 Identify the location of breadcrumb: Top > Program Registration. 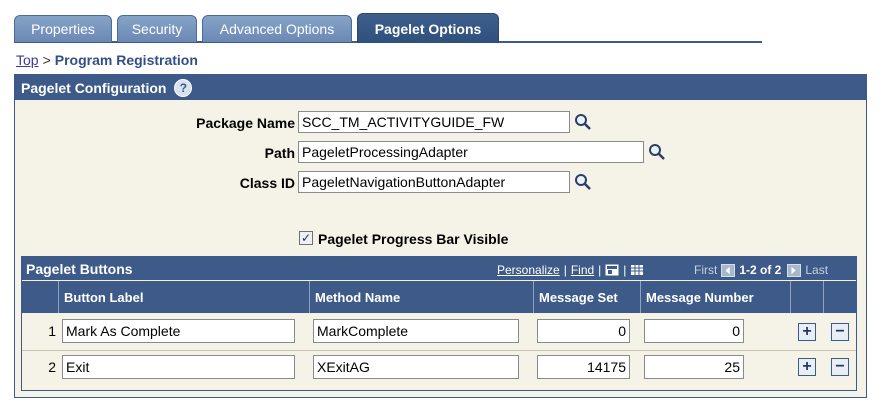
(107, 60).